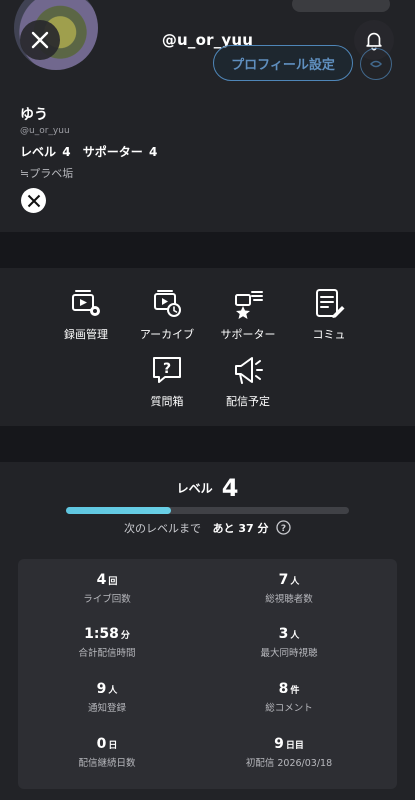  I want to click on stat-total-viewers: 7人 総視聴者数, so click(289, 587).